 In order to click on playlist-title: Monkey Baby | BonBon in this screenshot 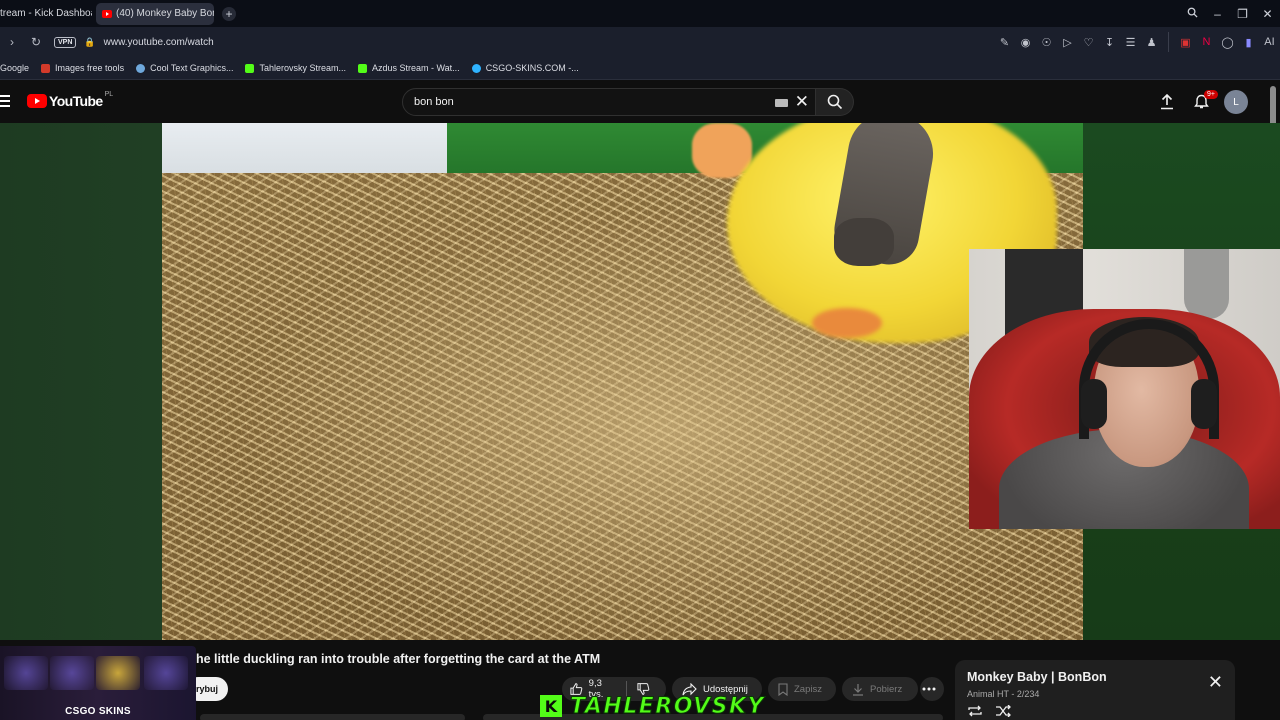, I will do `click(1037, 677)`.